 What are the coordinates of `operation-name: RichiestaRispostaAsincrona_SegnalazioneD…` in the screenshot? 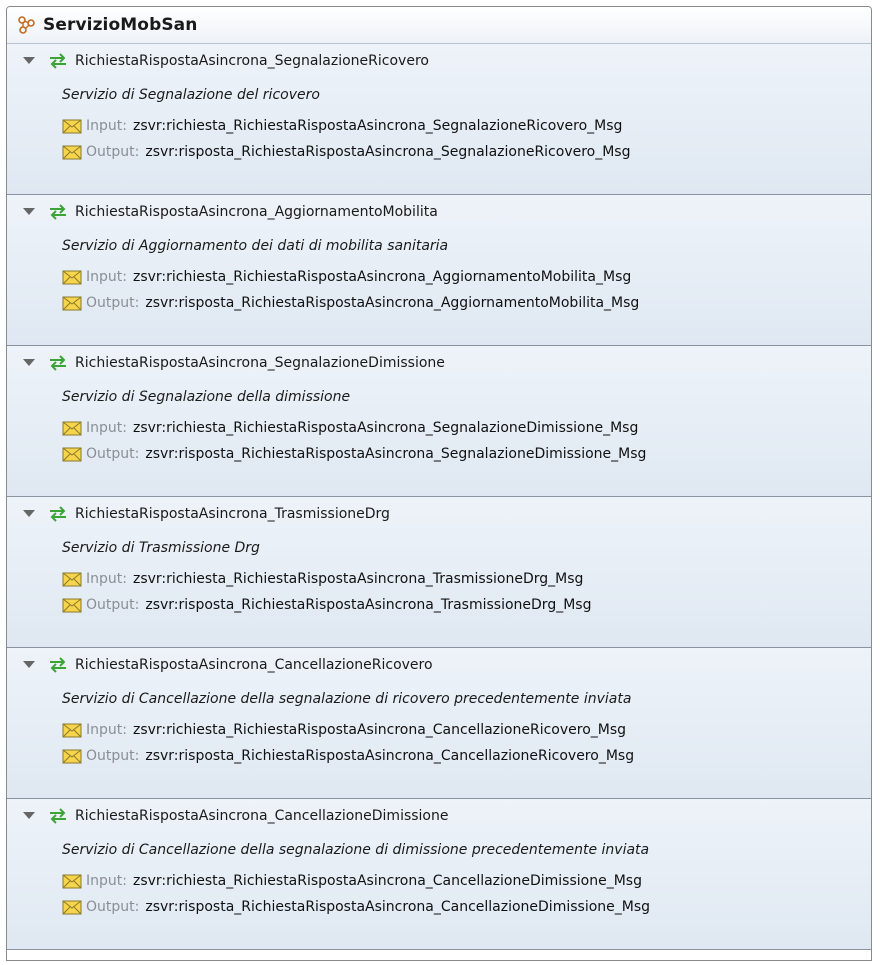 It's located at (260, 362).